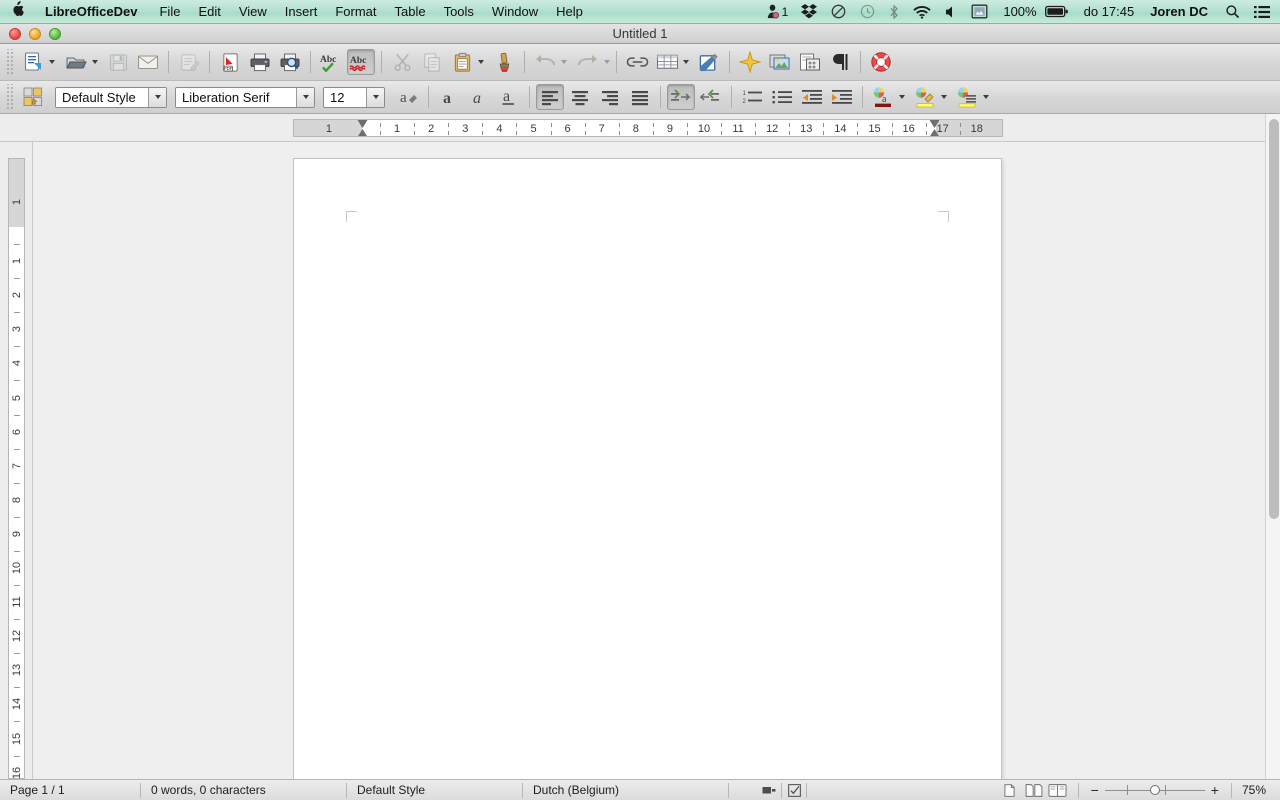 The width and height of the screenshot is (1280, 801). What do you see at coordinates (925, 97) in the screenshot?
I see `highlighting-icon` at bounding box center [925, 97].